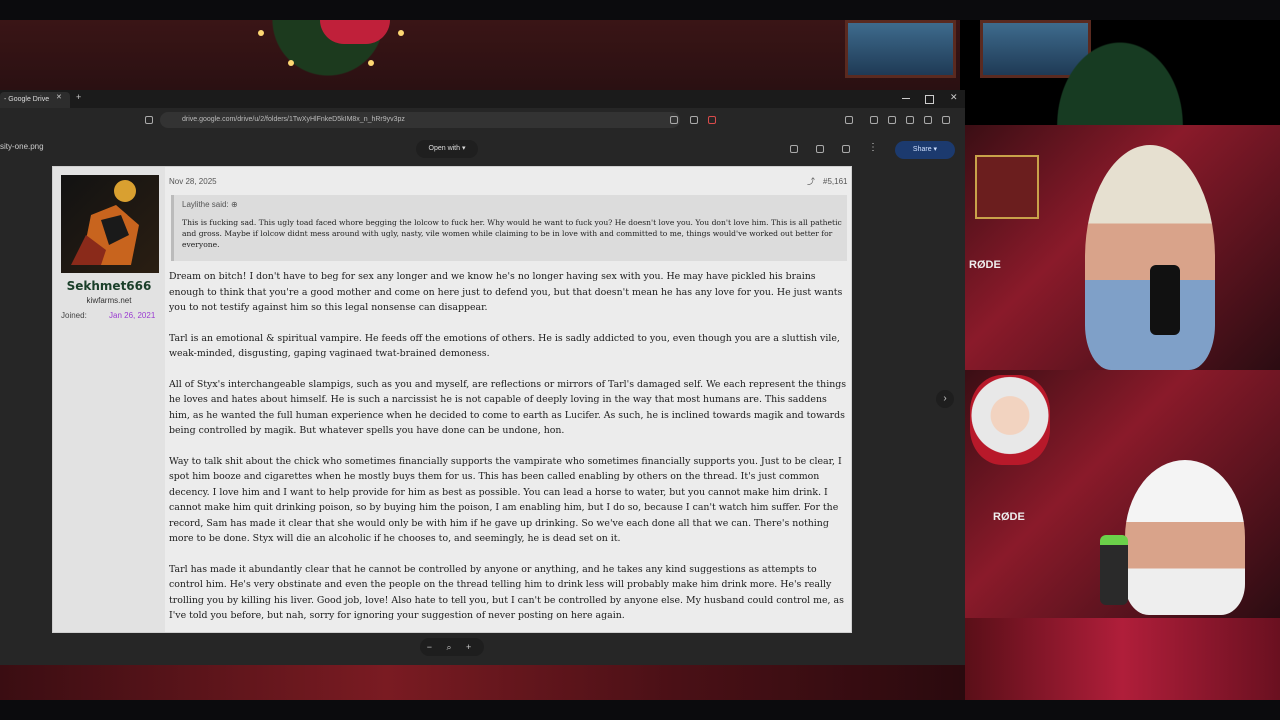 The height and width of the screenshot is (720, 1280). Describe the element at coordinates (835, 181) in the screenshot. I see `post-number: #5,161` at that location.